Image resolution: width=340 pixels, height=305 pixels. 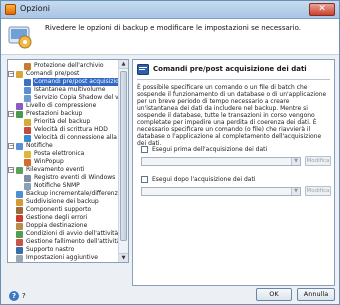 I want to click on panel-title: Comandi pre/post acquisizione dei dati, so click(x=230, y=69).